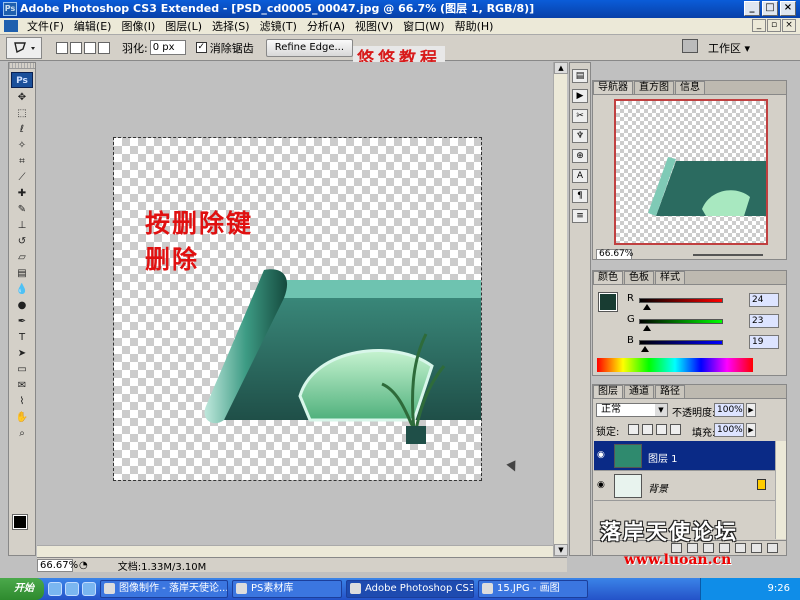 The width and height of the screenshot is (800, 600). What do you see at coordinates (764, 321) in the screenshot?
I see `green-value-field: 23` at bounding box center [764, 321].